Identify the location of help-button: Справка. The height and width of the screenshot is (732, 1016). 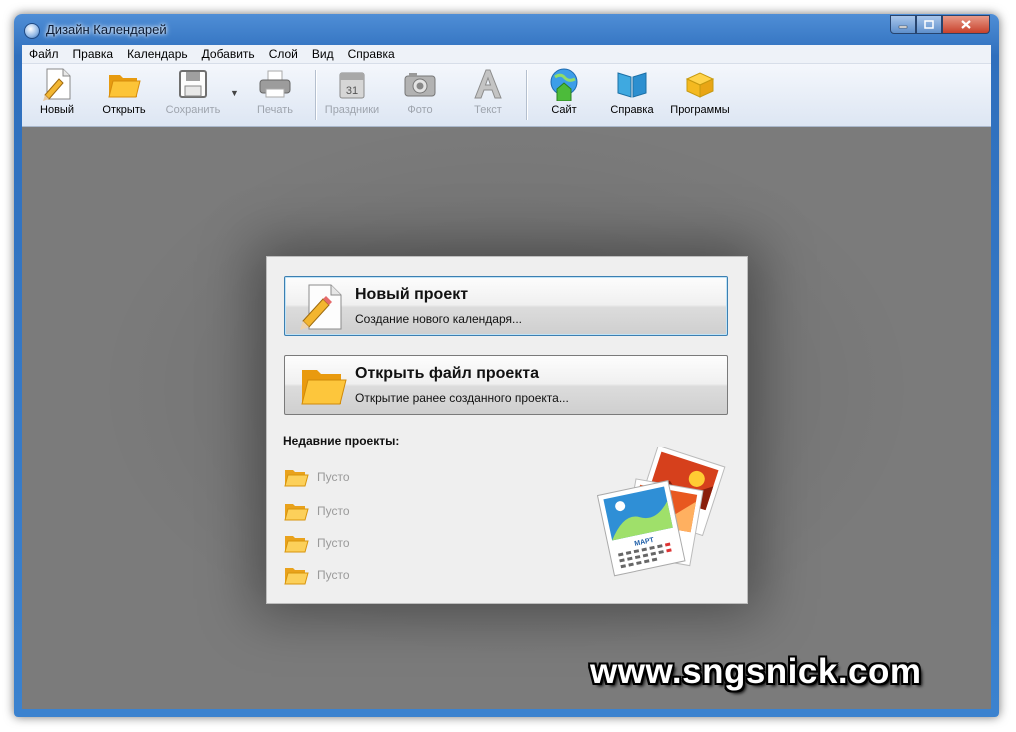
(632, 91).